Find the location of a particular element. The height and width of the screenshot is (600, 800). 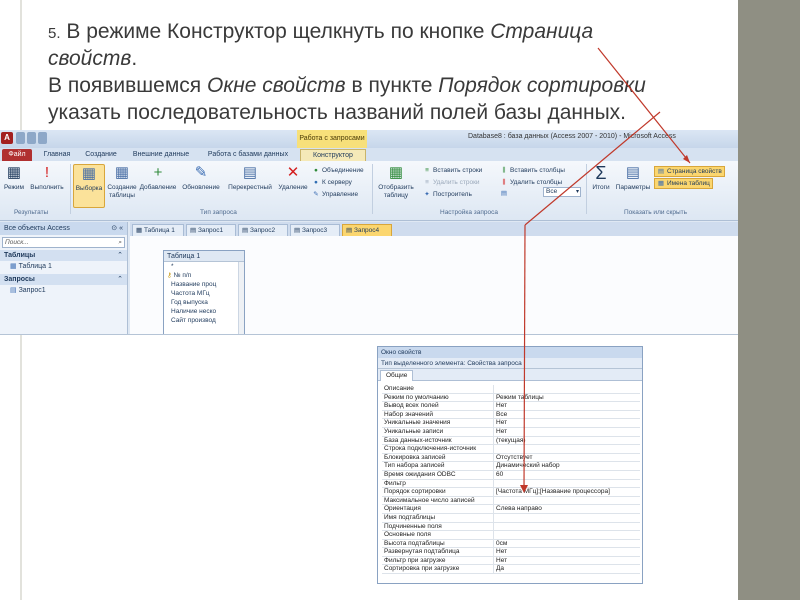

field-item: * is located at coordinates (204, 266).